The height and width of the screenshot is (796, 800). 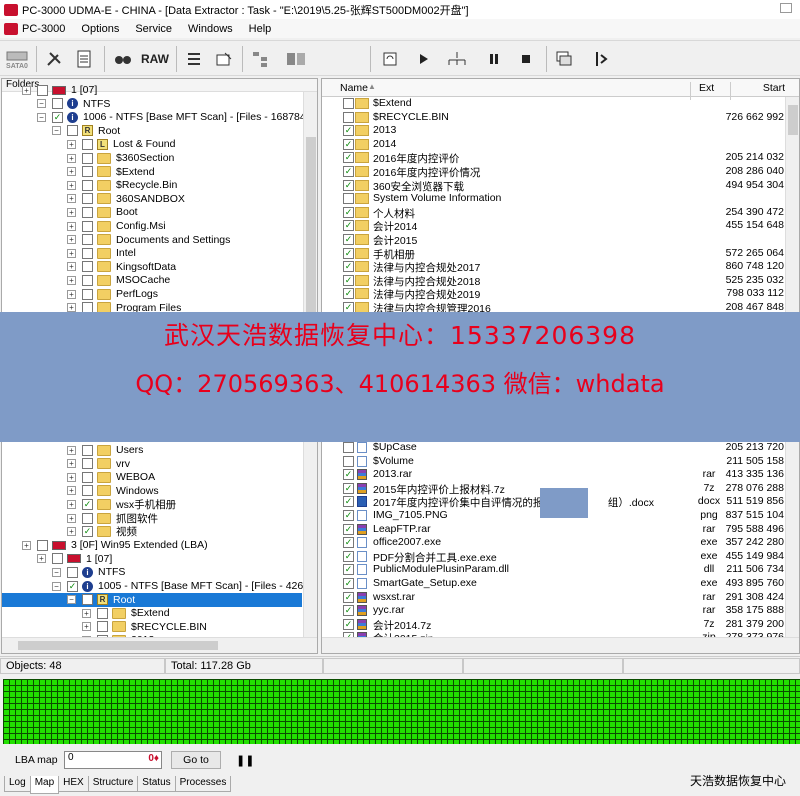 What do you see at coordinates (262, 59) in the screenshot?
I see `tree-structure-icon` at bounding box center [262, 59].